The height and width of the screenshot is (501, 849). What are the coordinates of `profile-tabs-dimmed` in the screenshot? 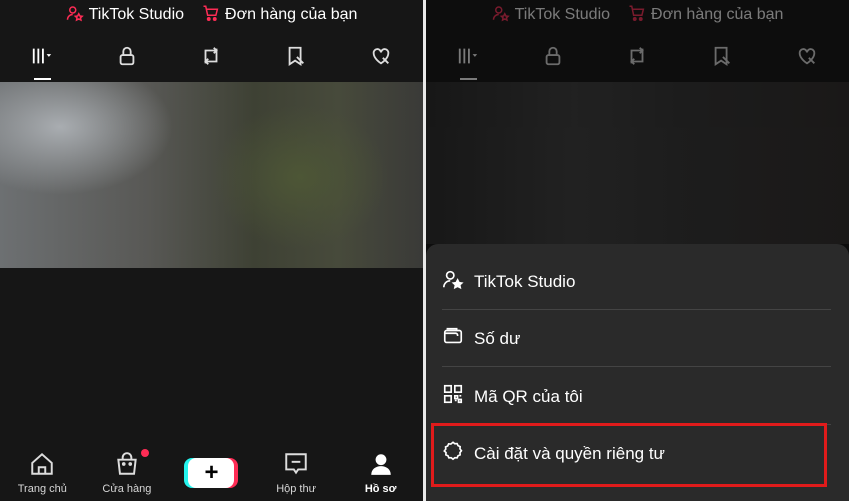 It's located at (637, 58).